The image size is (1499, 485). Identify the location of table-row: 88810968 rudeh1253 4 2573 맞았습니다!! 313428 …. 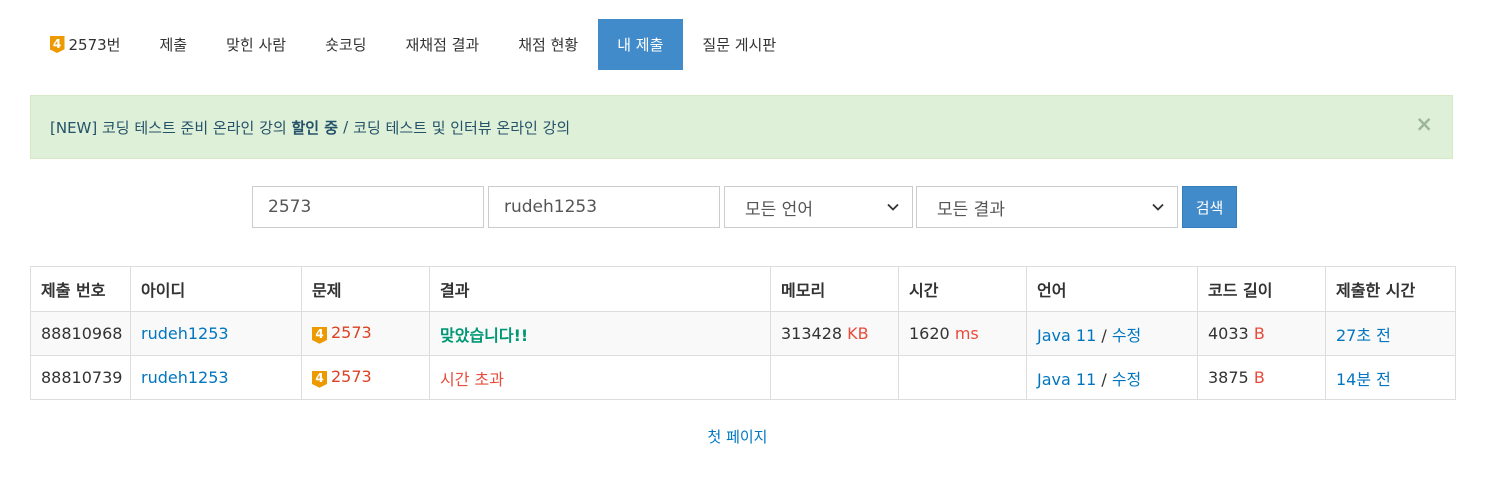
(743, 333).